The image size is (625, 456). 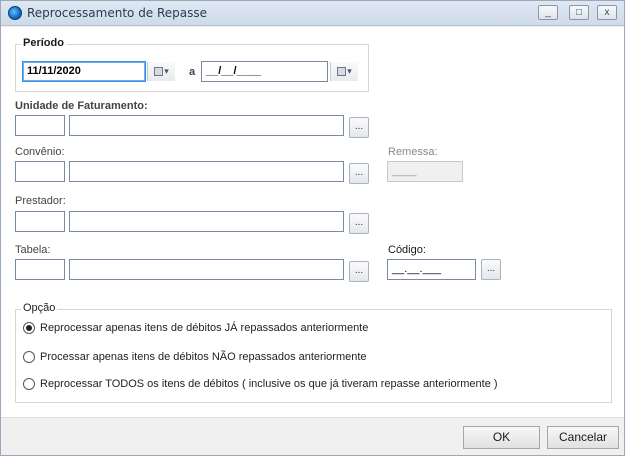 I want to click on end-date-field: __/__/____, so click(x=264, y=71).